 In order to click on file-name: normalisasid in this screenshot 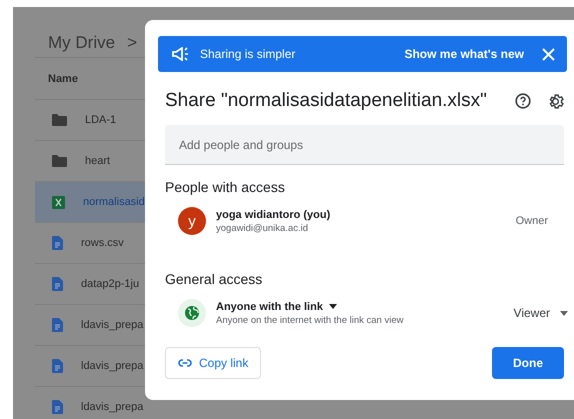, I will do `click(114, 202)`.